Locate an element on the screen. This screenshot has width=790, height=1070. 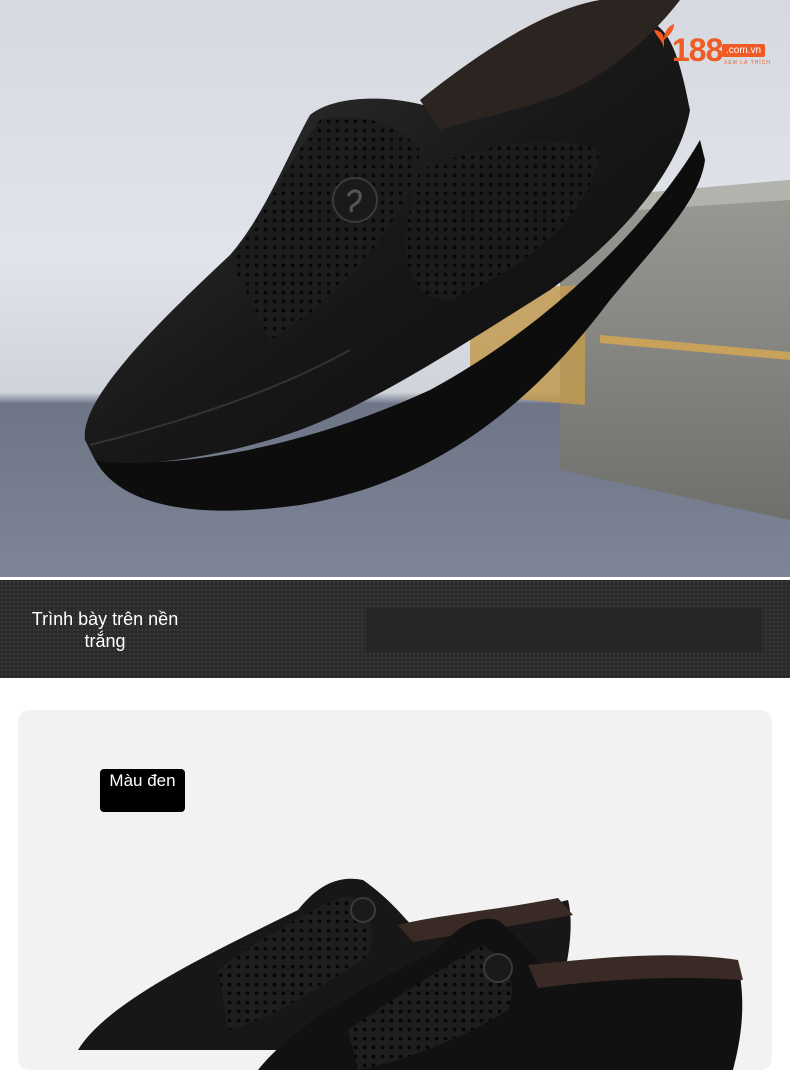
banner-strip is located at coordinates (564, 630).